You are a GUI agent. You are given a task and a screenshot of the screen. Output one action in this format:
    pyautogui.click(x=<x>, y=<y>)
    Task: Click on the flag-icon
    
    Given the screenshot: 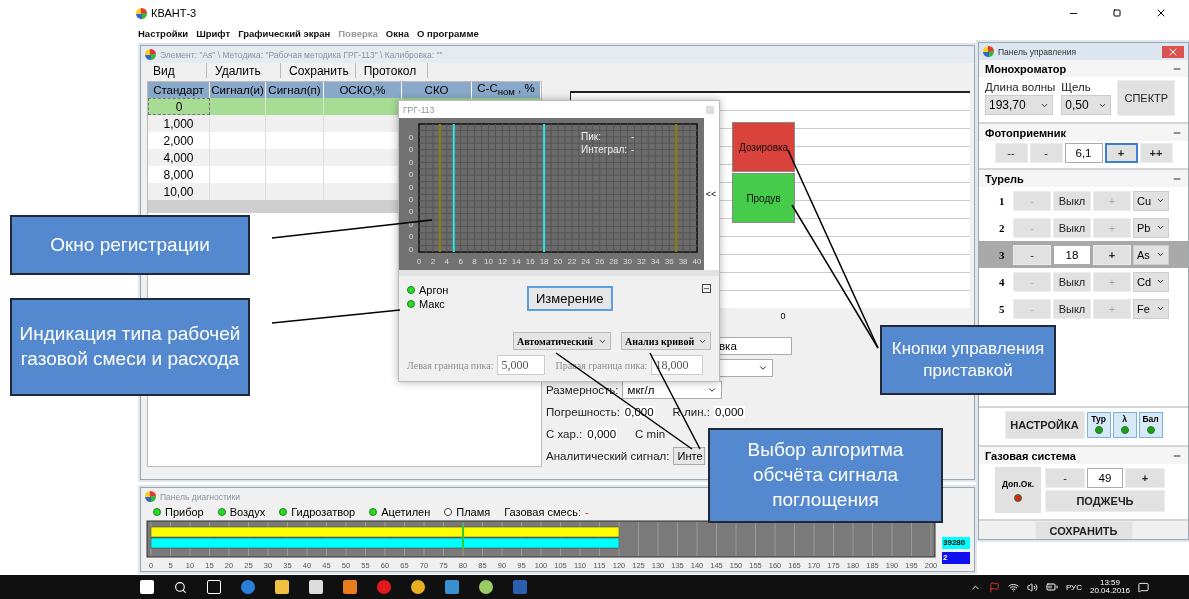 What is the action you would take?
    pyautogui.click(x=994, y=587)
    